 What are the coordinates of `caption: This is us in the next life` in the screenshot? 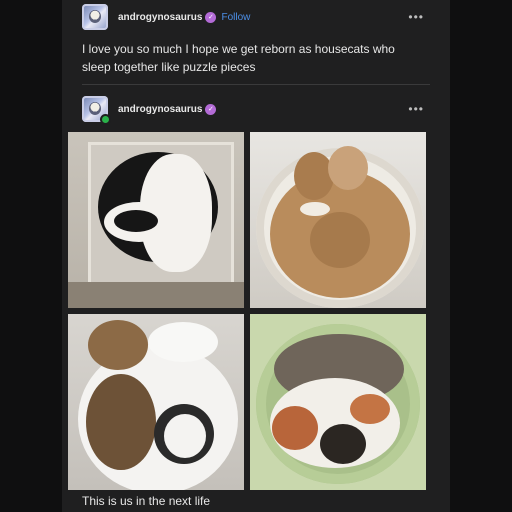 It's located at (146, 501).